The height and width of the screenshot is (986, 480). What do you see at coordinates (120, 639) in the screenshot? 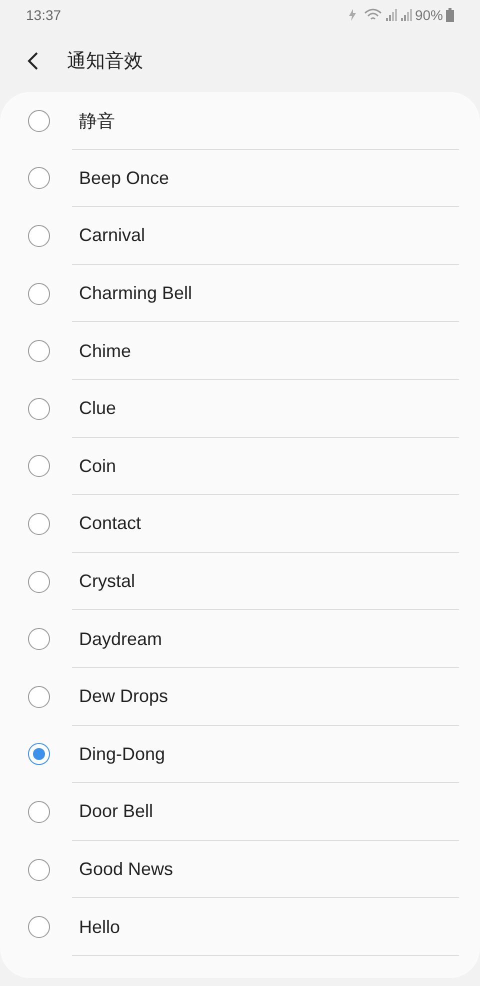
I see `sound-name: Daydream` at bounding box center [120, 639].